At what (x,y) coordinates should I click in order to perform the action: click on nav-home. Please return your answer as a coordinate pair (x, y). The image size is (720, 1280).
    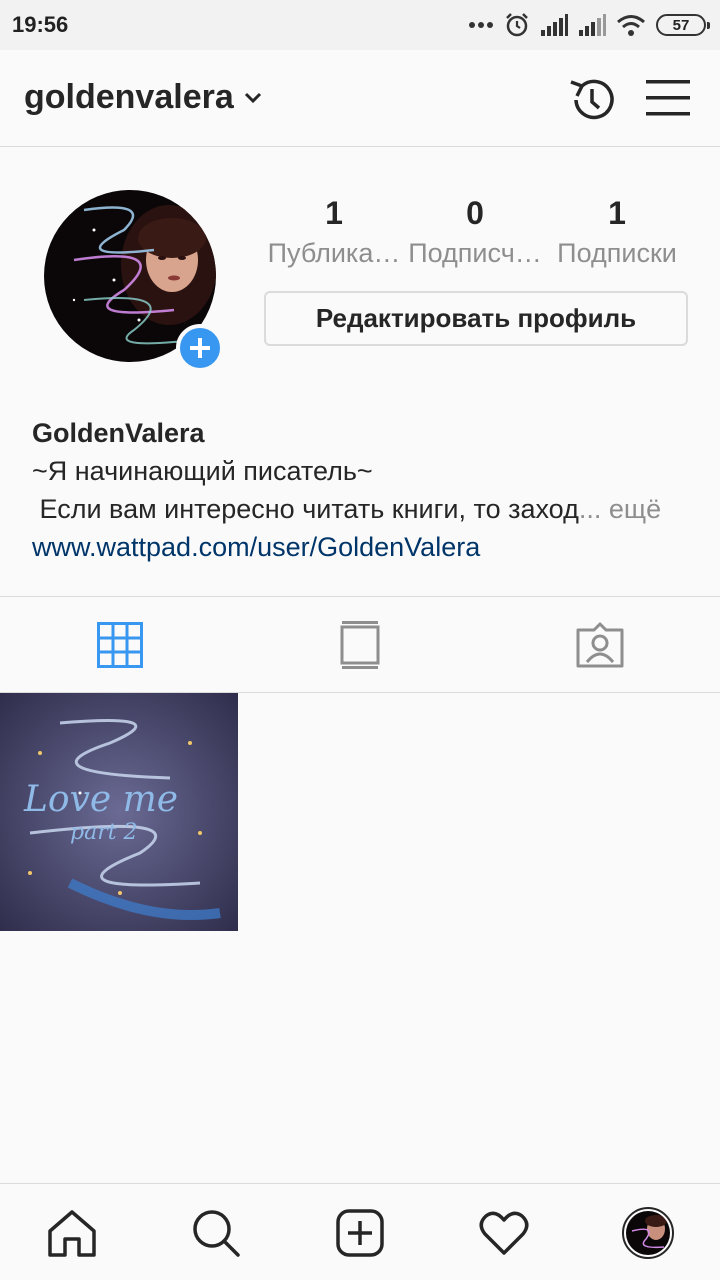
    Looking at the image, I should click on (72, 1232).